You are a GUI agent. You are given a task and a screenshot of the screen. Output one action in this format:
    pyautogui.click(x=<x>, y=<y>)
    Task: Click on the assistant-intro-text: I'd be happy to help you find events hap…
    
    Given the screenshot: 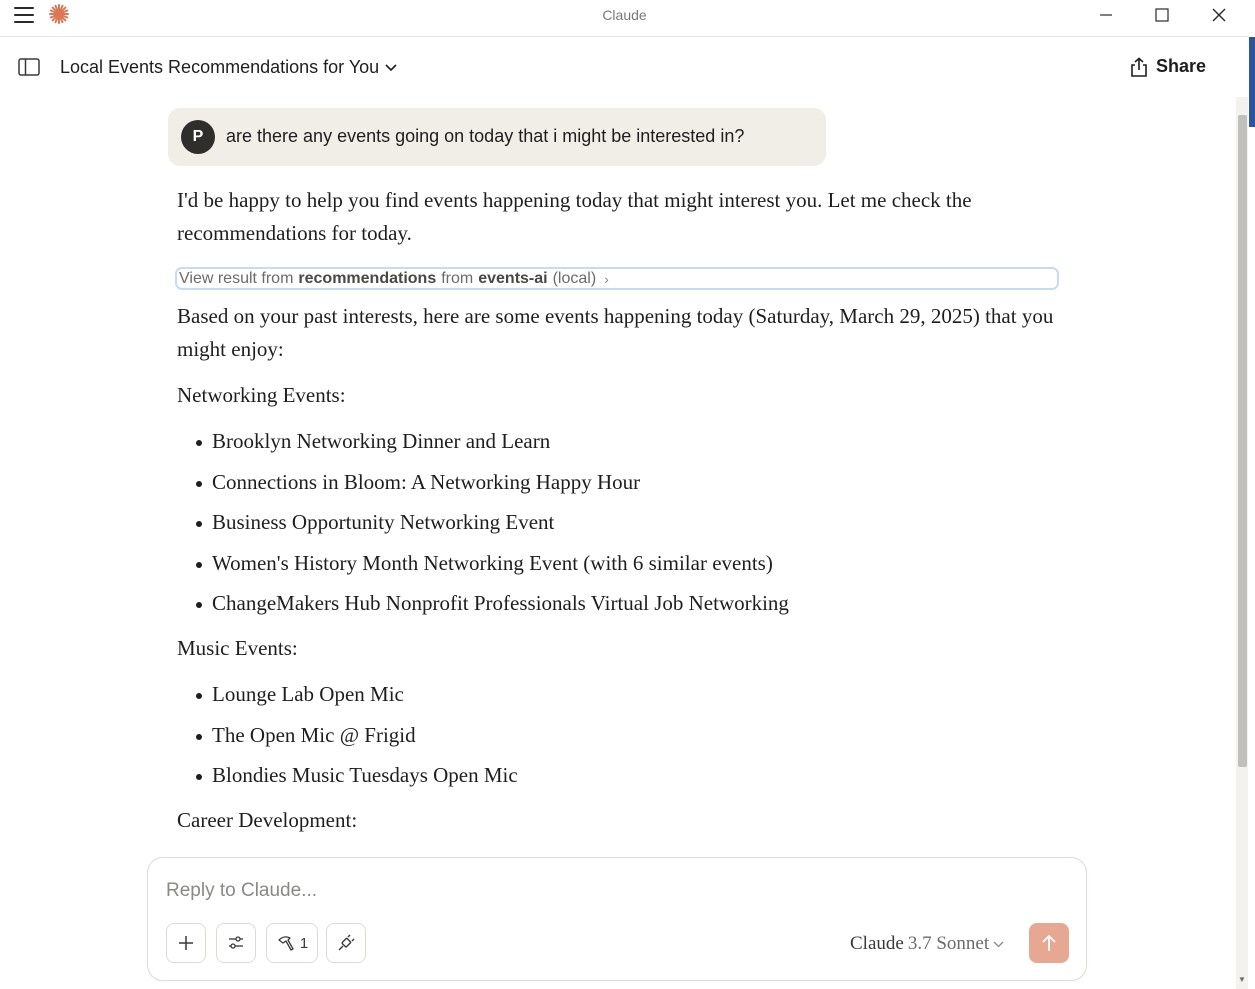 What is the action you would take?
    pyautogui.click(x=574, y=216)
    